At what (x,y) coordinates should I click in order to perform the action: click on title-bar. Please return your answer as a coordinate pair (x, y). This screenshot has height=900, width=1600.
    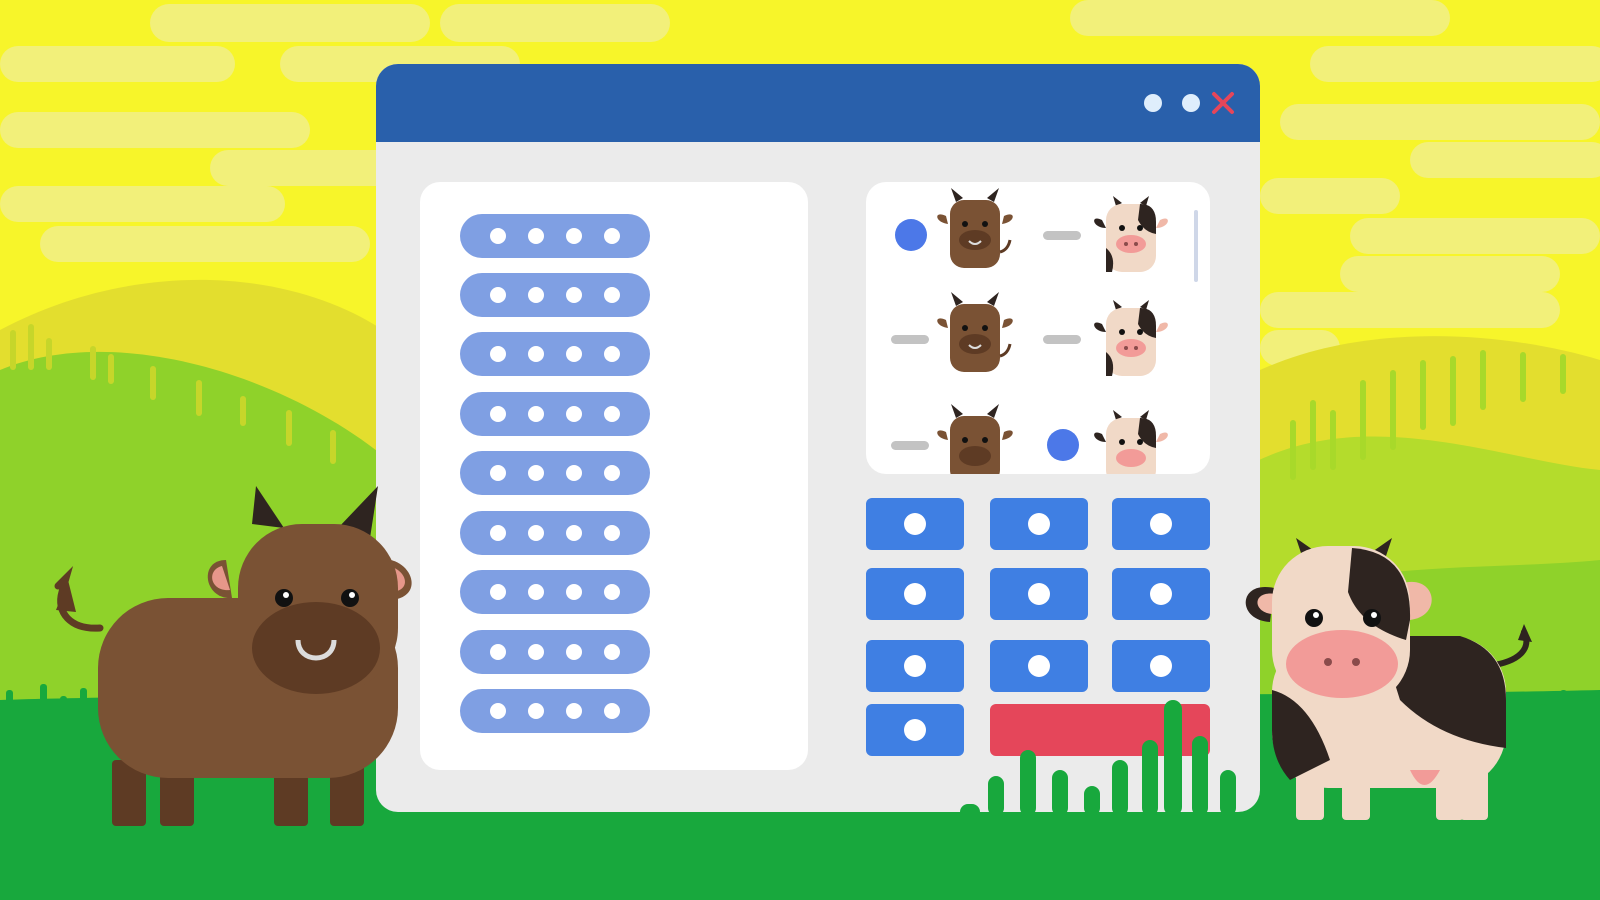
    Looking at the image, I should click on (818, 103).